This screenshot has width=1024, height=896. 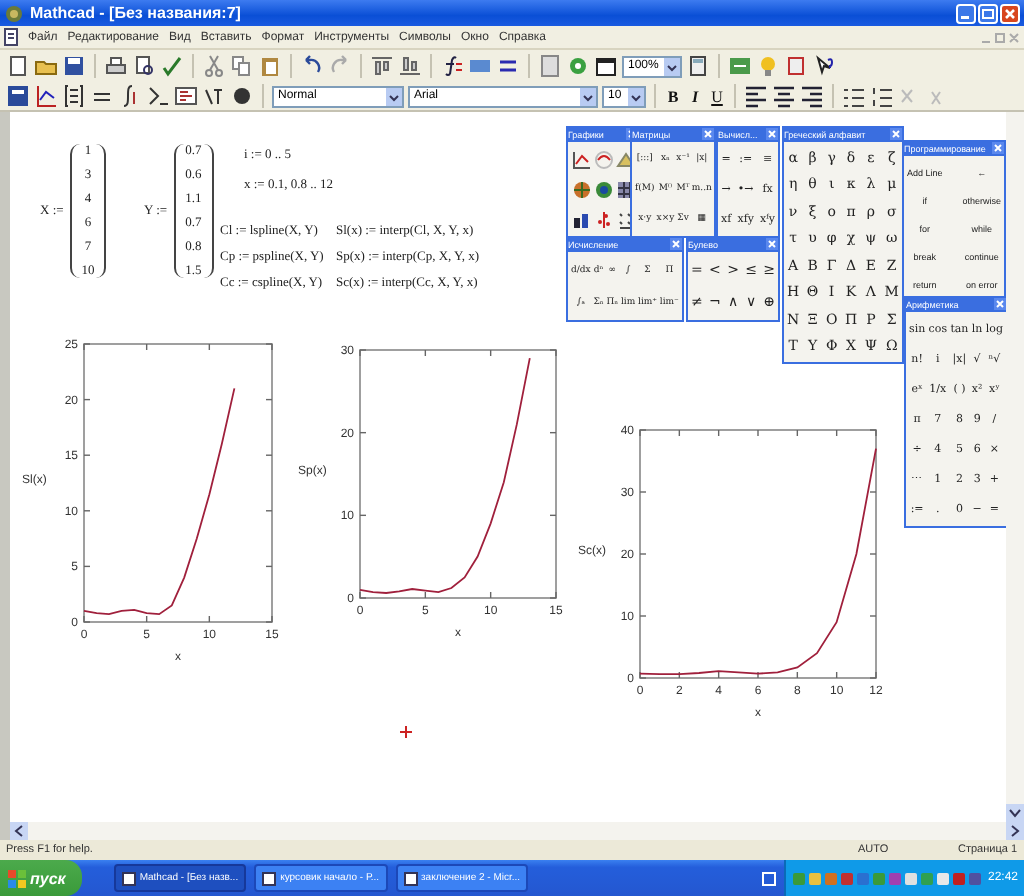 What do you see at coordinates (18, 66) in the screenshot?
I see `new-file-icon` at bounding box center [18, 66].